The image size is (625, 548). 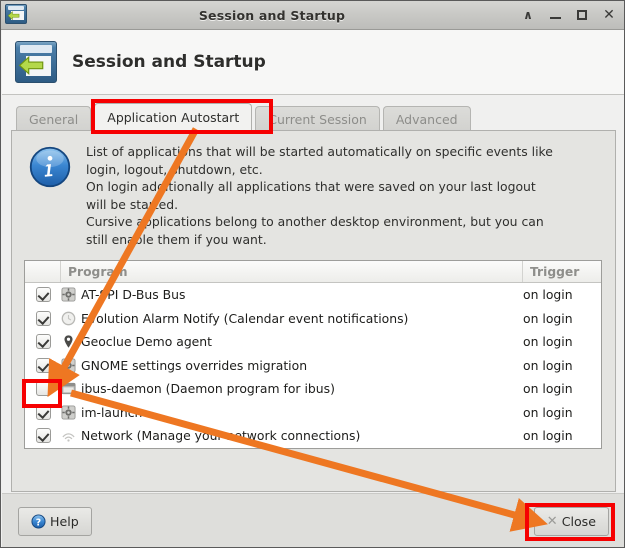 What do you see at coordinates (292, 294) in the screenshot?
I see `row-program-cell: AT-SPI D-Bus Bus` at bounding box center [292, 294].